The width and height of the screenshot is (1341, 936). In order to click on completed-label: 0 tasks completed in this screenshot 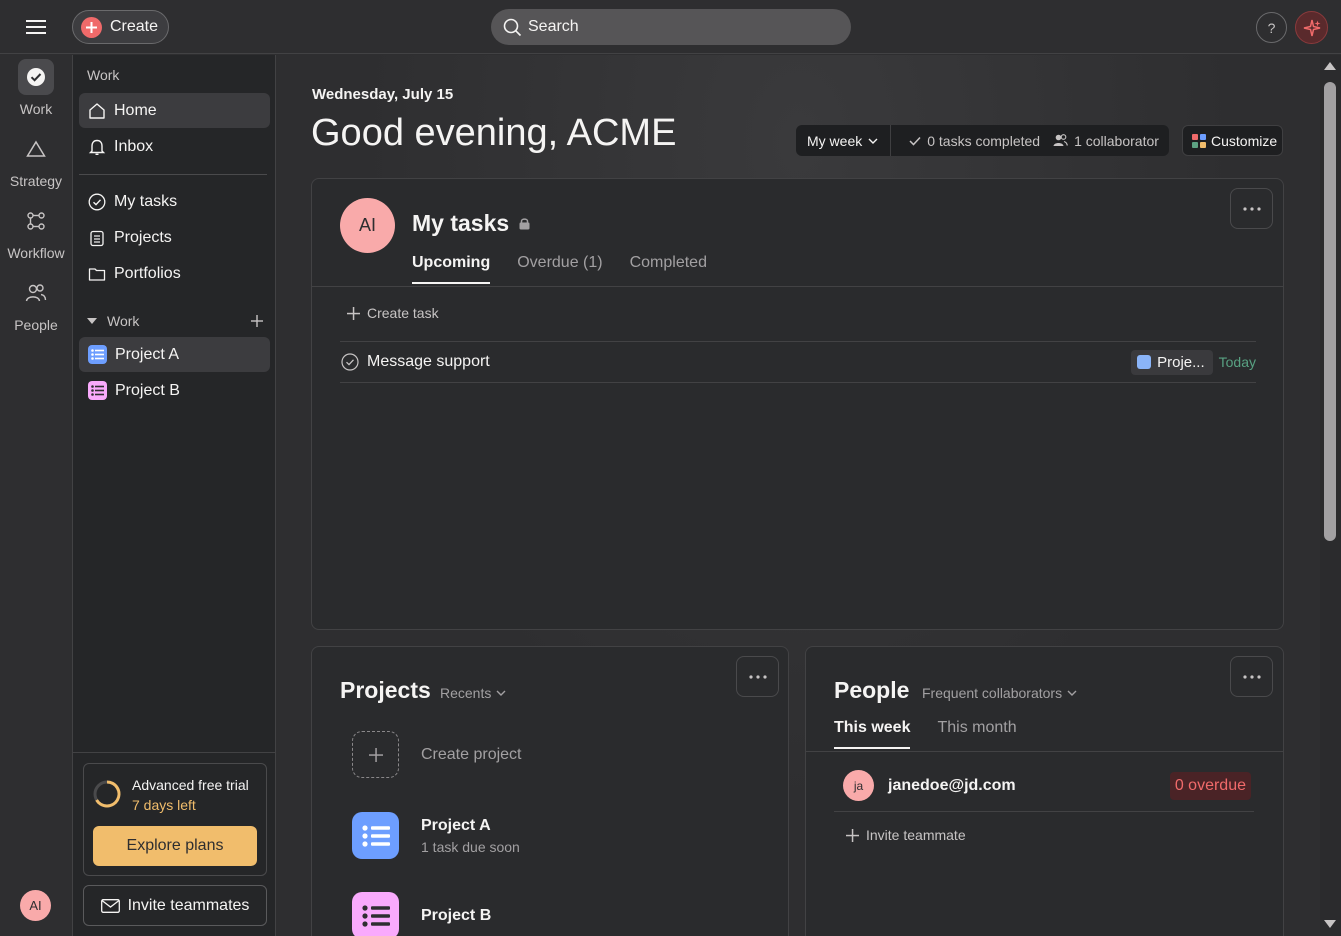, I will do `click(984, 140)`.